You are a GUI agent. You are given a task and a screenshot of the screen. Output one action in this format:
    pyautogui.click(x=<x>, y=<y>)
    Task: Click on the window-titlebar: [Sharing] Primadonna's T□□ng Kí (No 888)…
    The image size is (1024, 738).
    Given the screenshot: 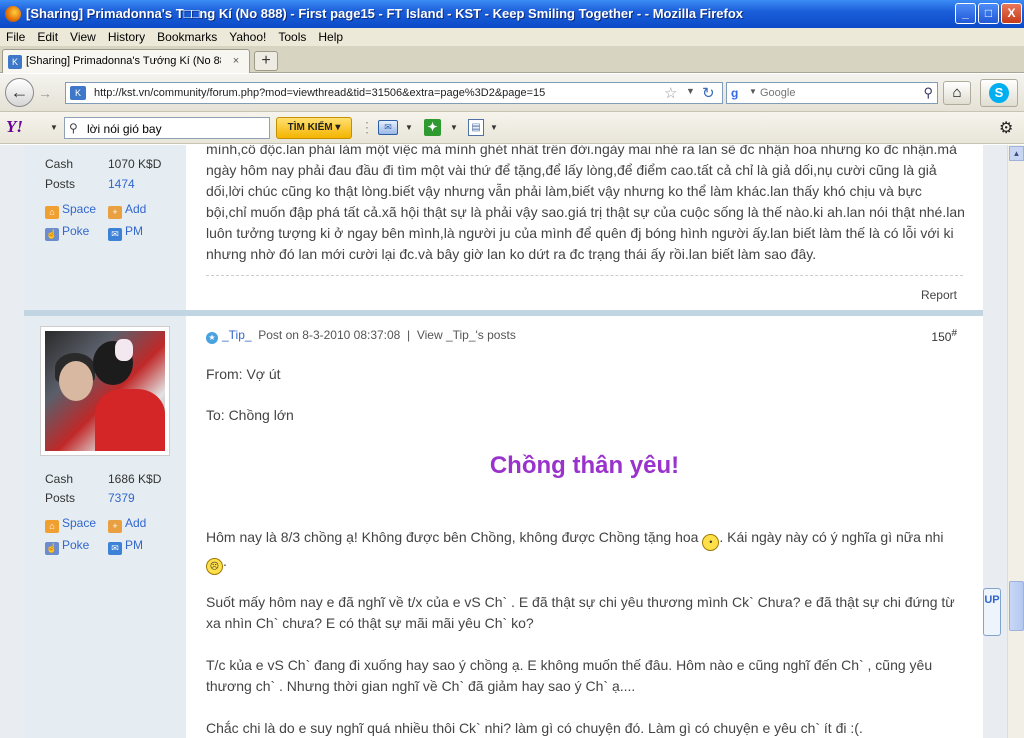 What is the action you would take?
    pyautogui.click(x=512, y=14)
    